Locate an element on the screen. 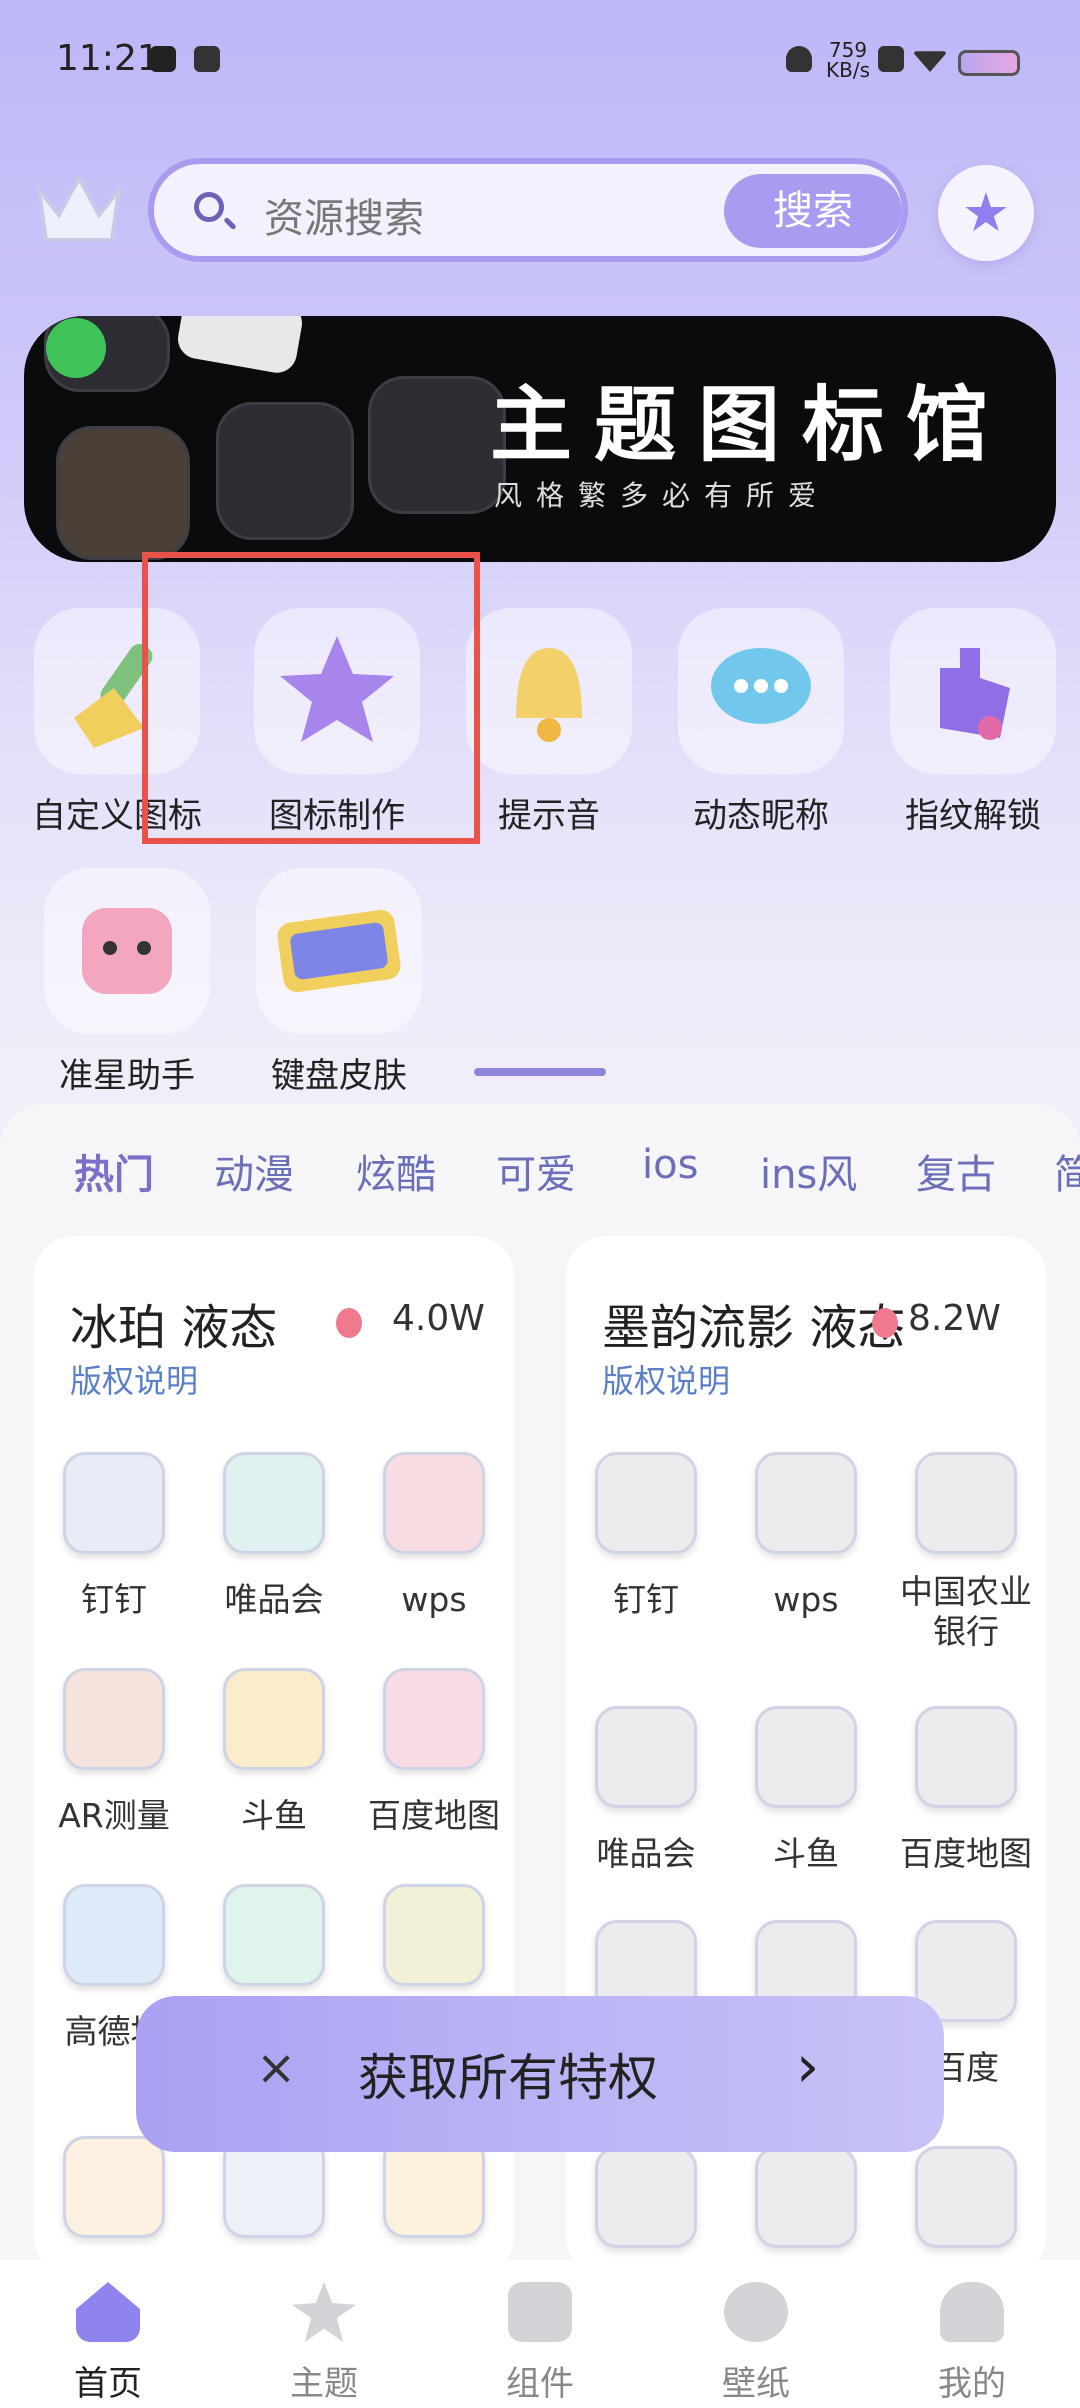 This screenshot has width=1080, height=2408. card-heat: 8.2W is located at coordinates (954, 1318).